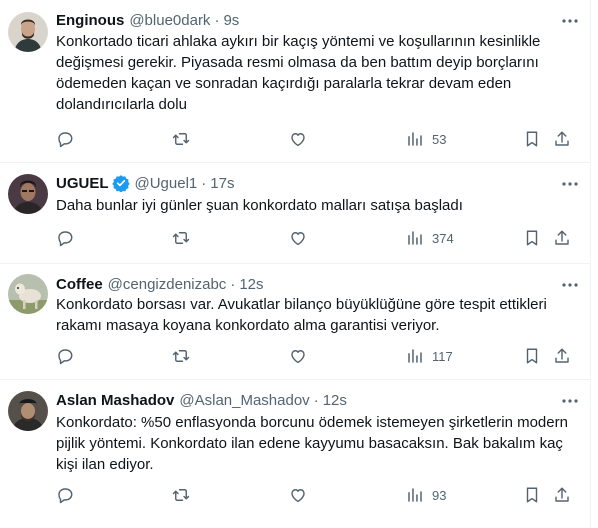 This screenshot has height=528, width=598. I want to click on action-bar: 374, so click(316, 238).